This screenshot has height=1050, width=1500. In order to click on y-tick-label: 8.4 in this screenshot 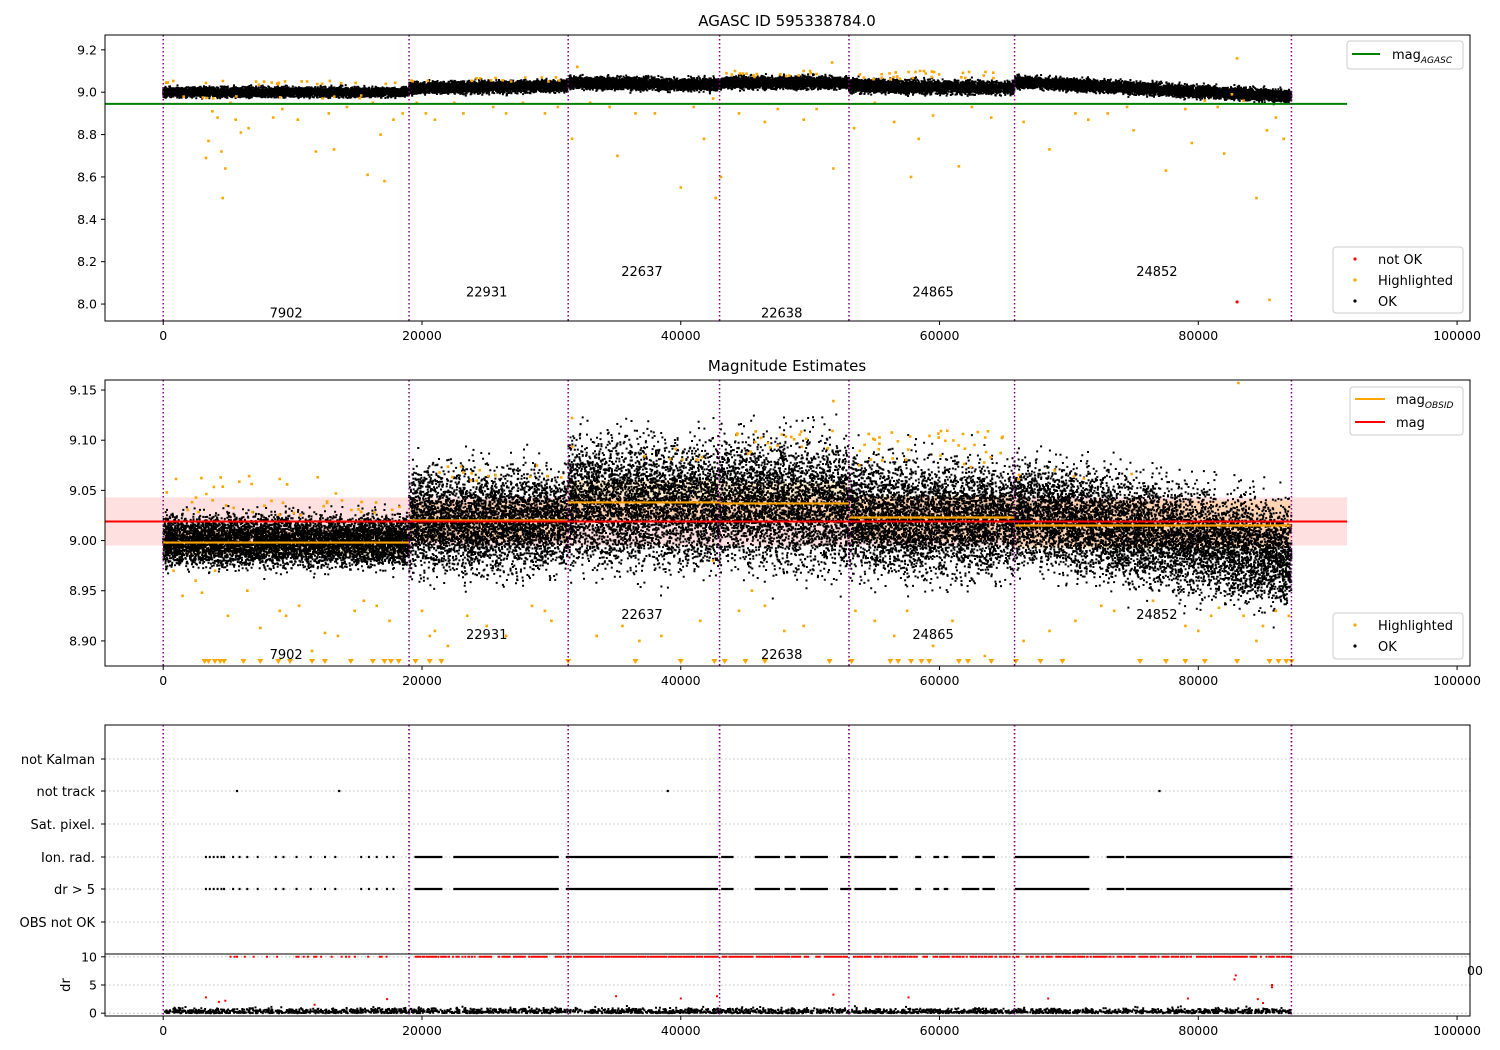, I will do `click(87, 219)`.